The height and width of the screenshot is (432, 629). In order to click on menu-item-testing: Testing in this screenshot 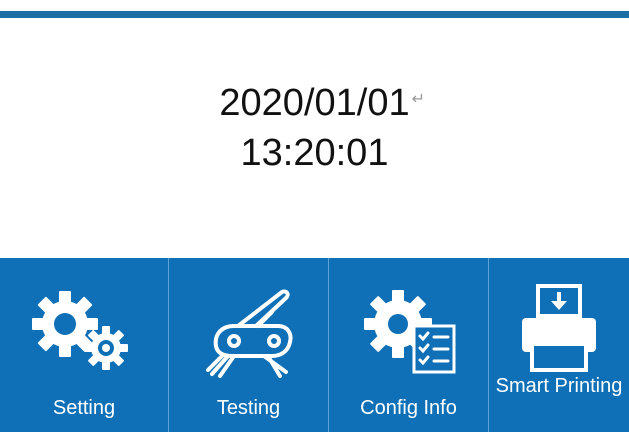, I will do `click(249, 345)`.